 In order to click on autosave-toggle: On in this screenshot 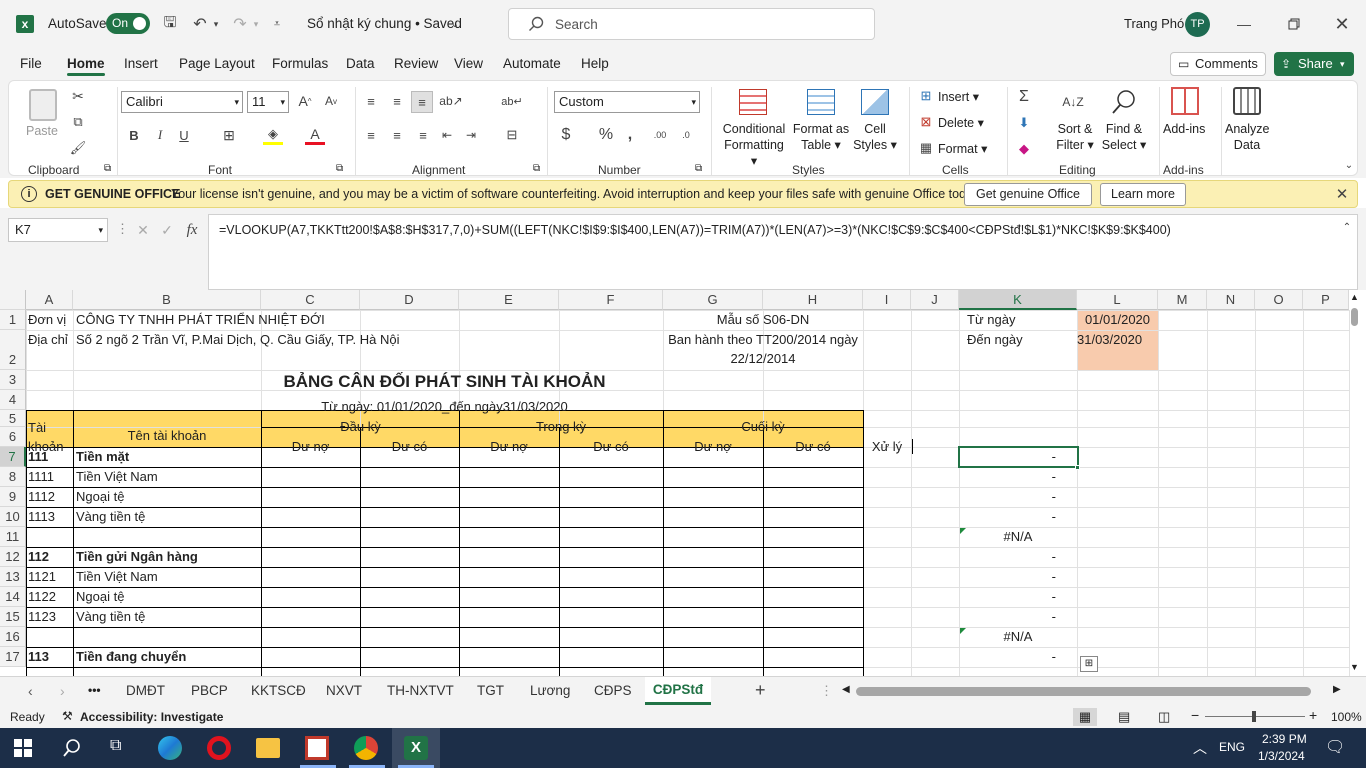, I will do `click(128, 23)`.